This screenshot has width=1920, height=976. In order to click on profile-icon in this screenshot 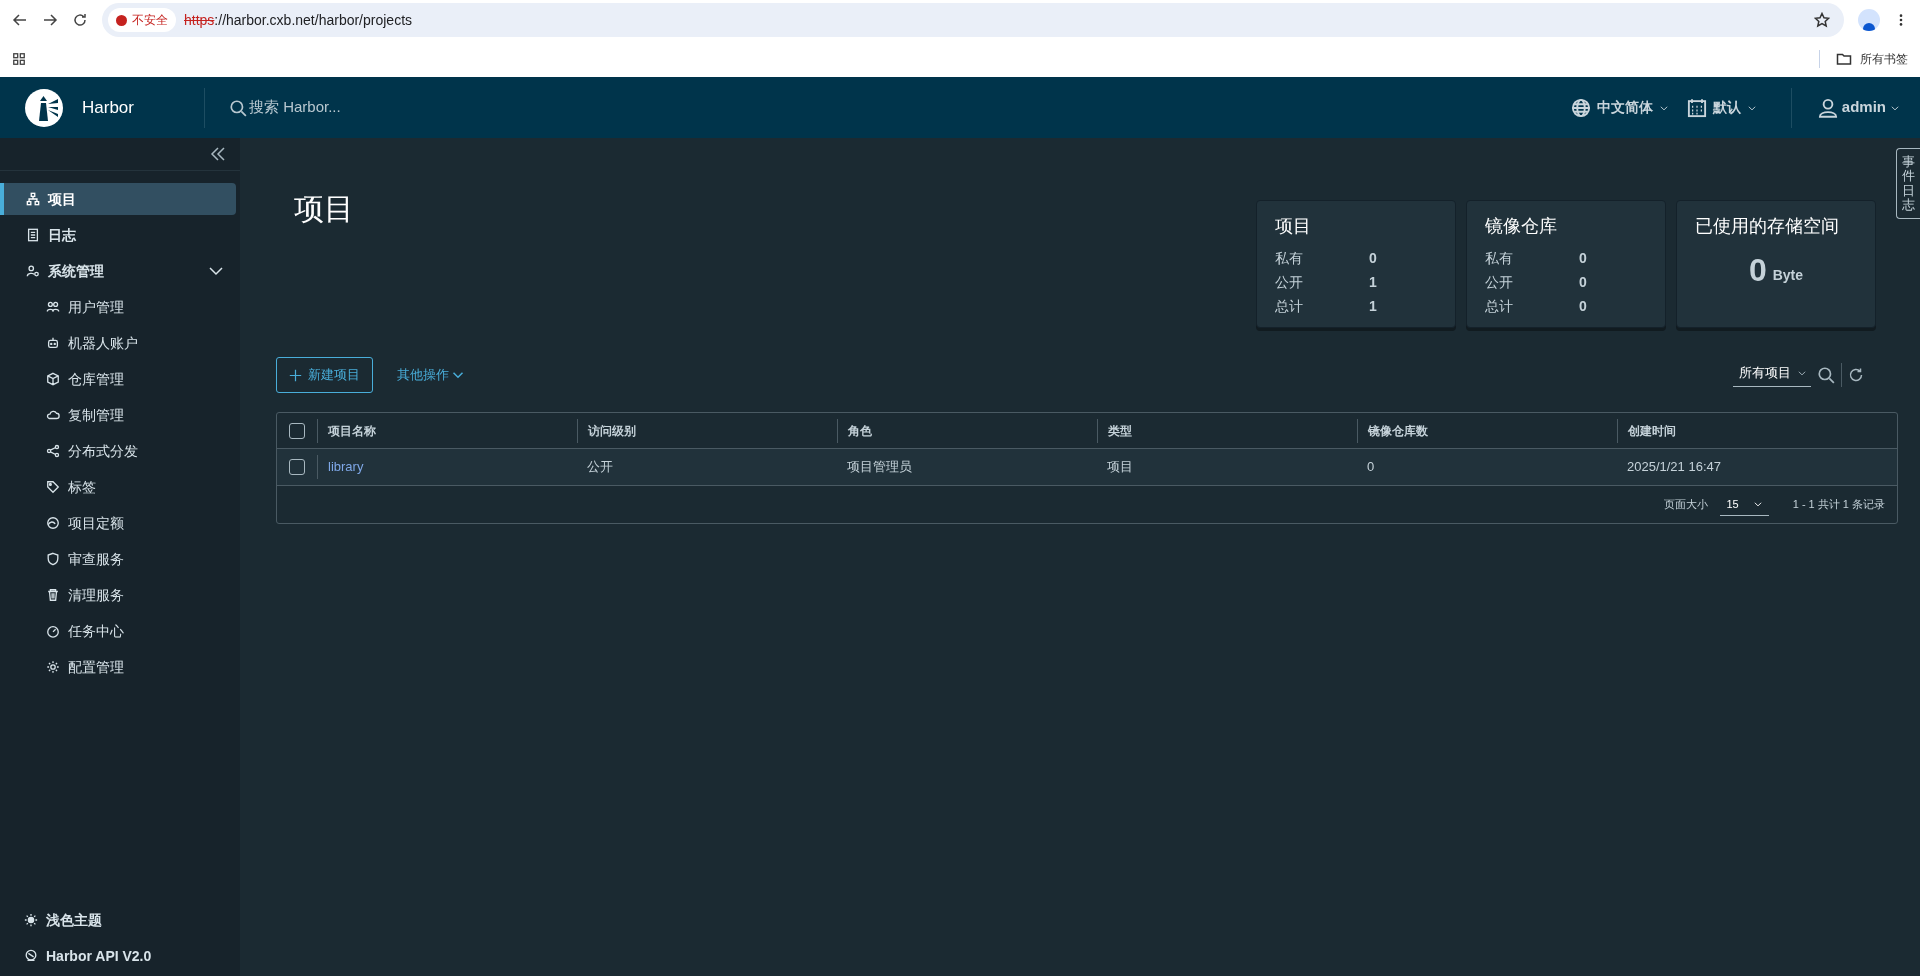, I will do `click(1869, 20)`.